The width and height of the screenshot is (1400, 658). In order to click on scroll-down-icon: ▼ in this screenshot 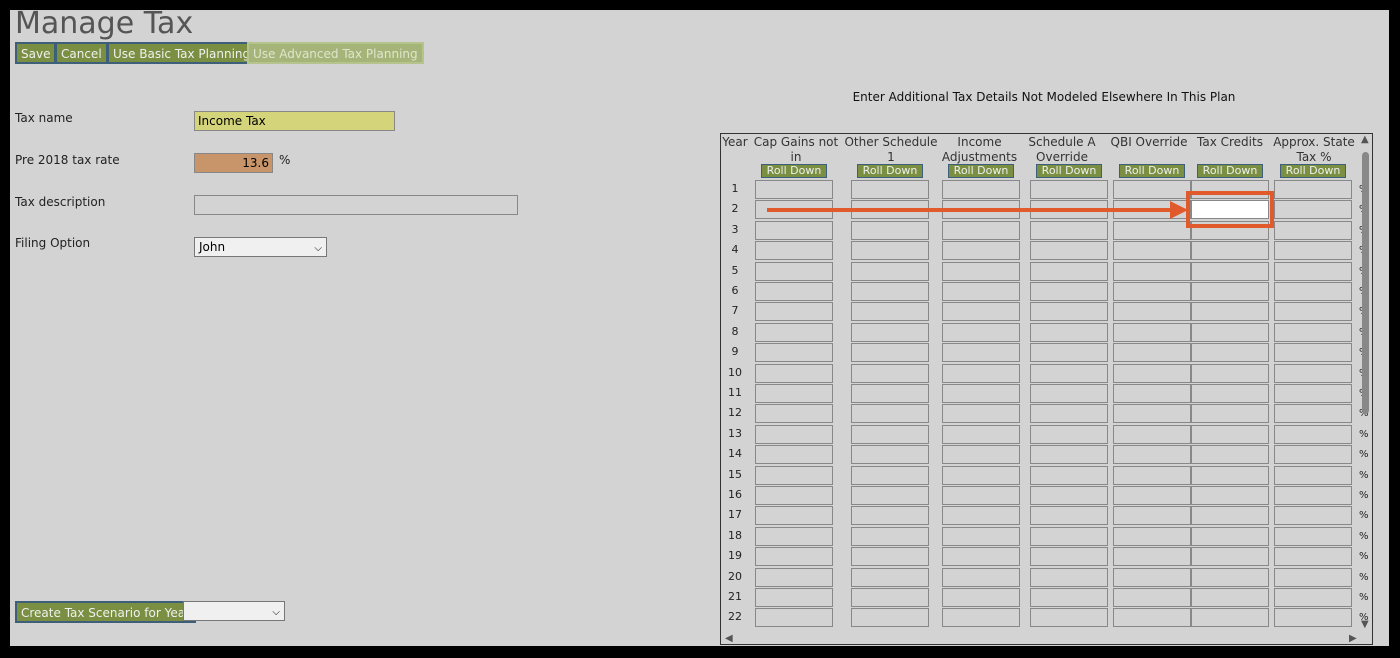, I will do `click(1365, 624)`.